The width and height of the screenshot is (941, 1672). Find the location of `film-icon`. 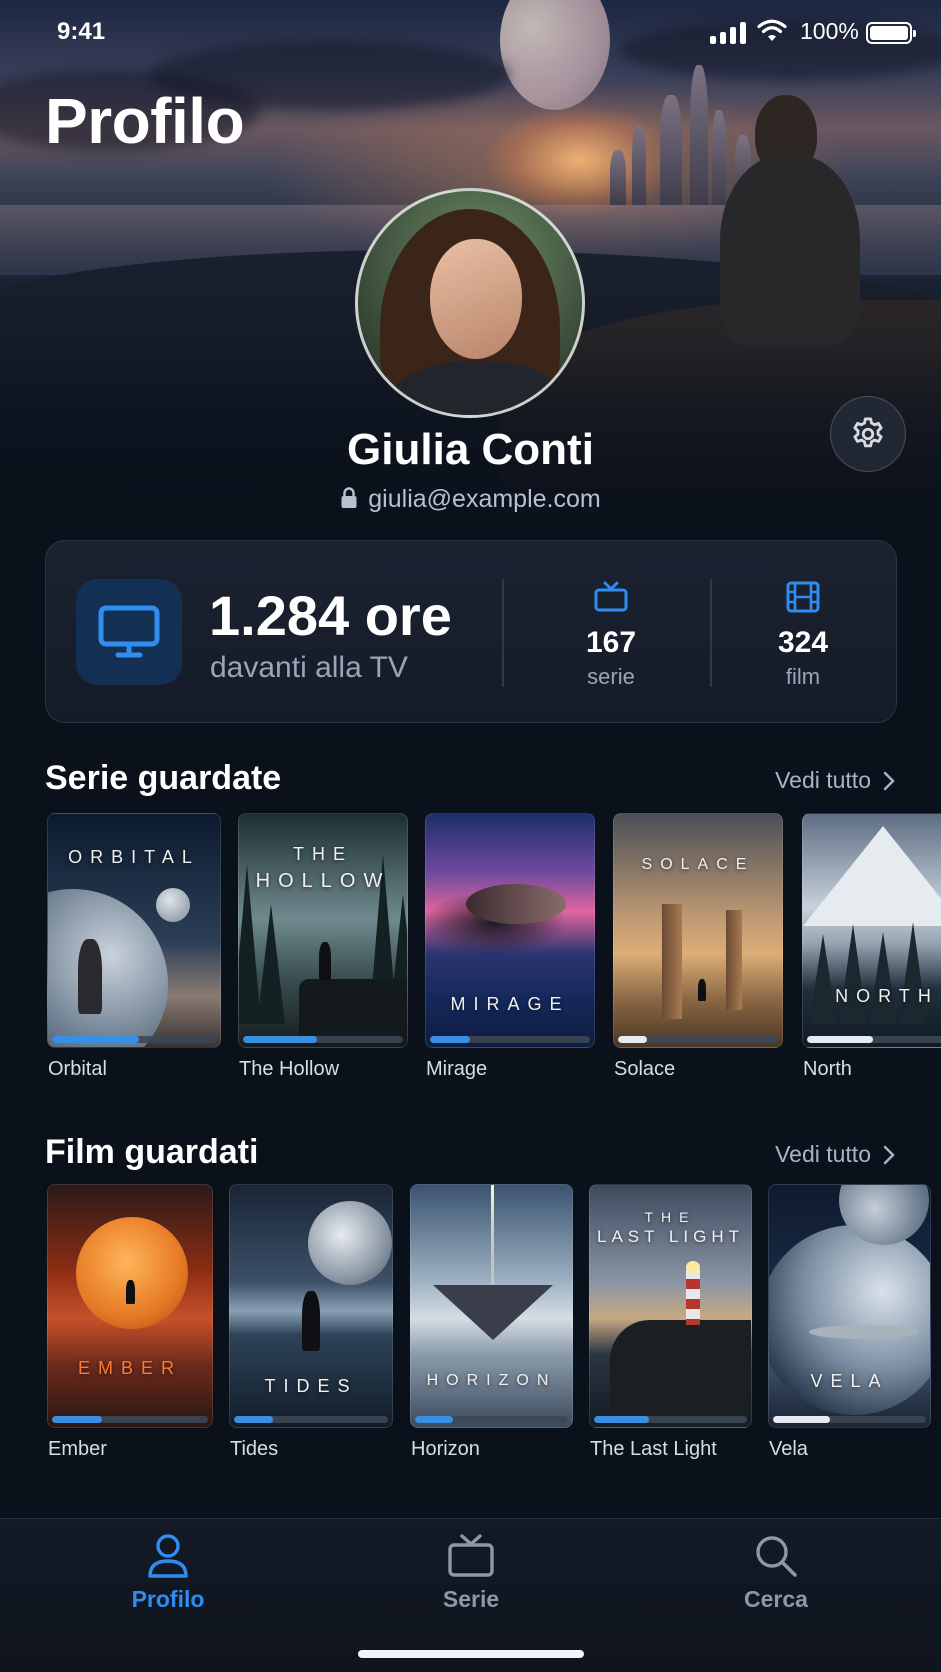

film-icon is located at coordinates (803, 597).